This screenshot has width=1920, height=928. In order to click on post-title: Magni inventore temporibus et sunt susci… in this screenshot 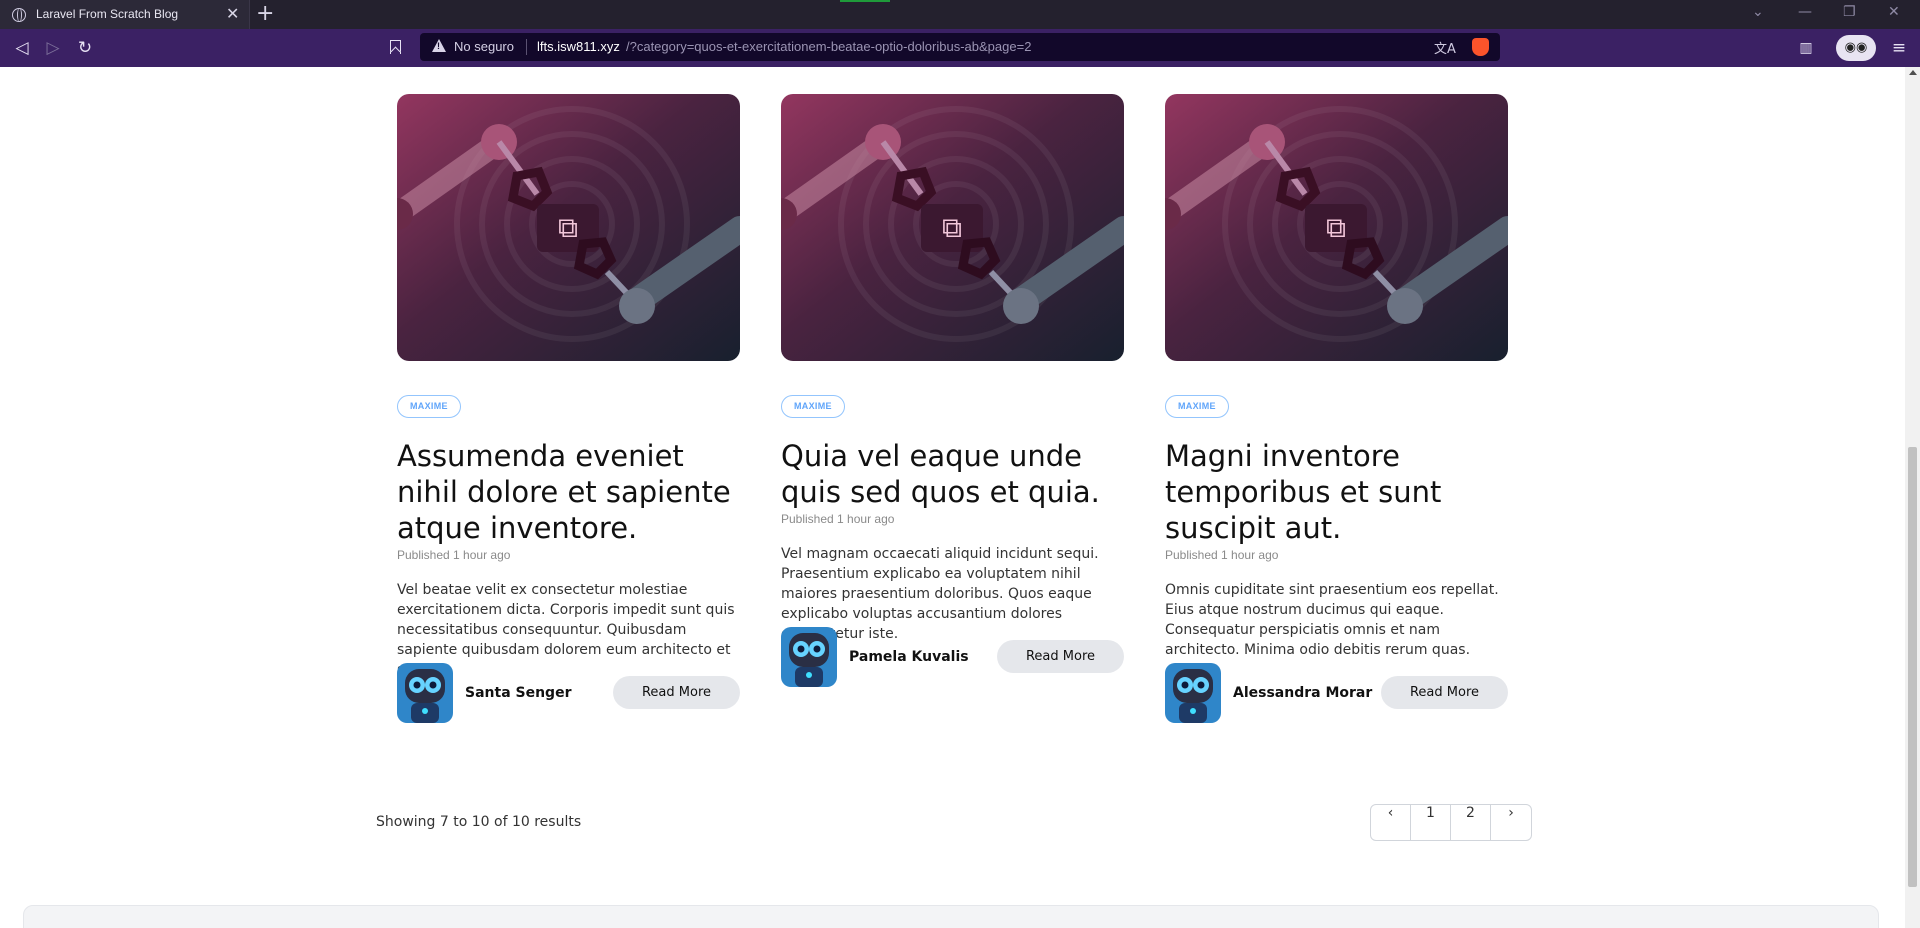, I will do `click(1336, 492)`.